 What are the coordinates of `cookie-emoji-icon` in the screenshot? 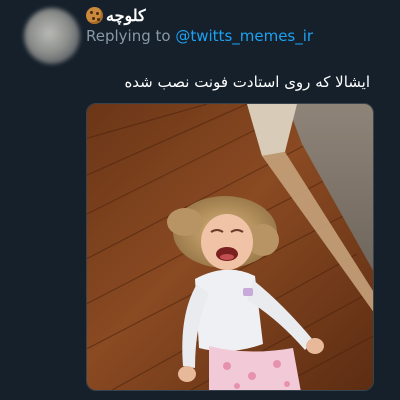 It's located at (94, 15).